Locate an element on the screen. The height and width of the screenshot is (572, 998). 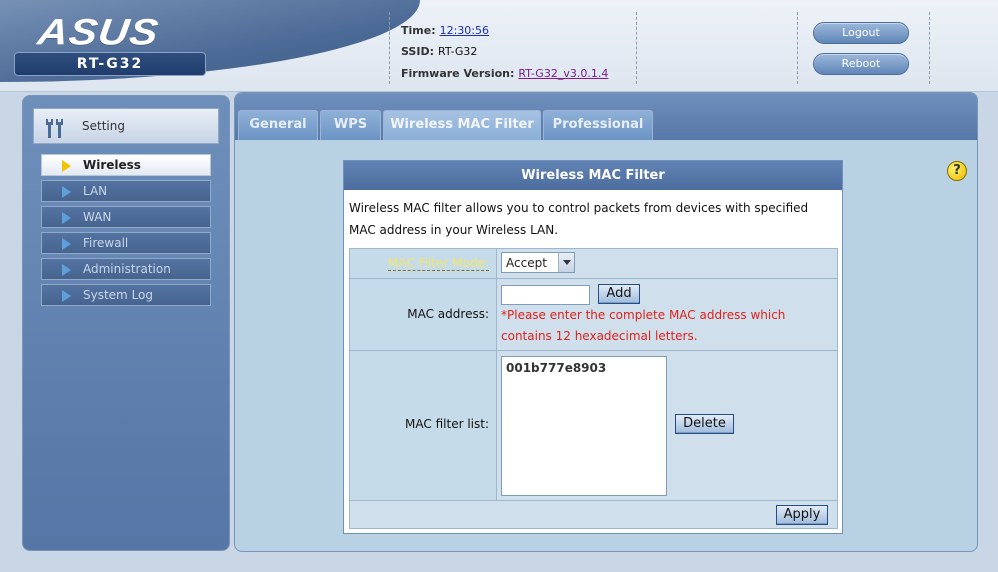
firmware-label: Firmware Version: is located at coordinates (458, 73).